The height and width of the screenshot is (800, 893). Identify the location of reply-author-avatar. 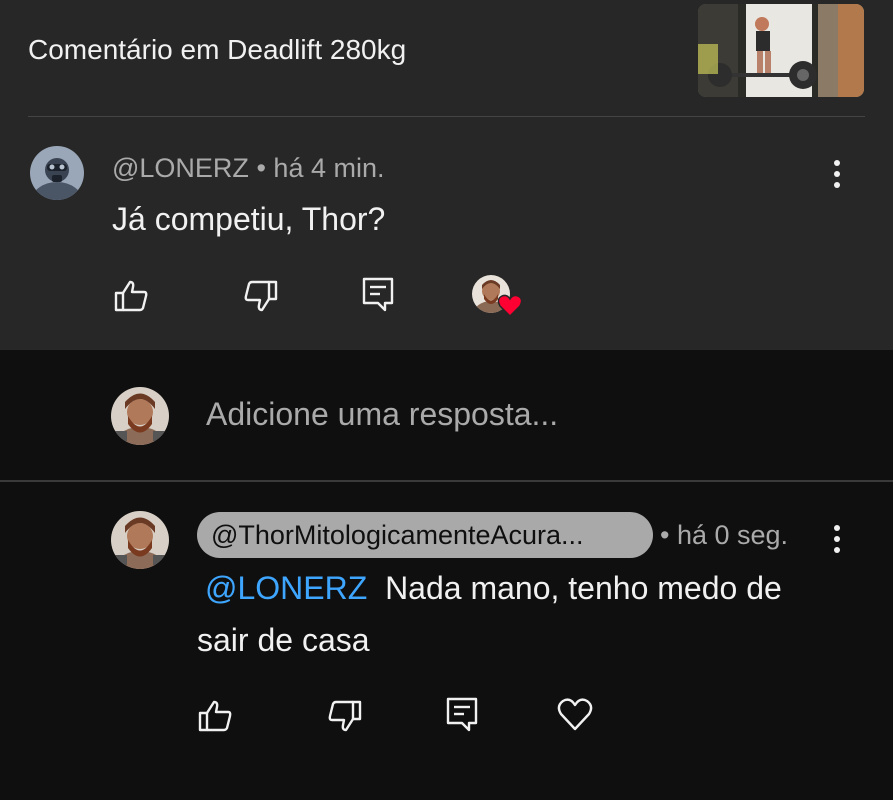
(140, 540).